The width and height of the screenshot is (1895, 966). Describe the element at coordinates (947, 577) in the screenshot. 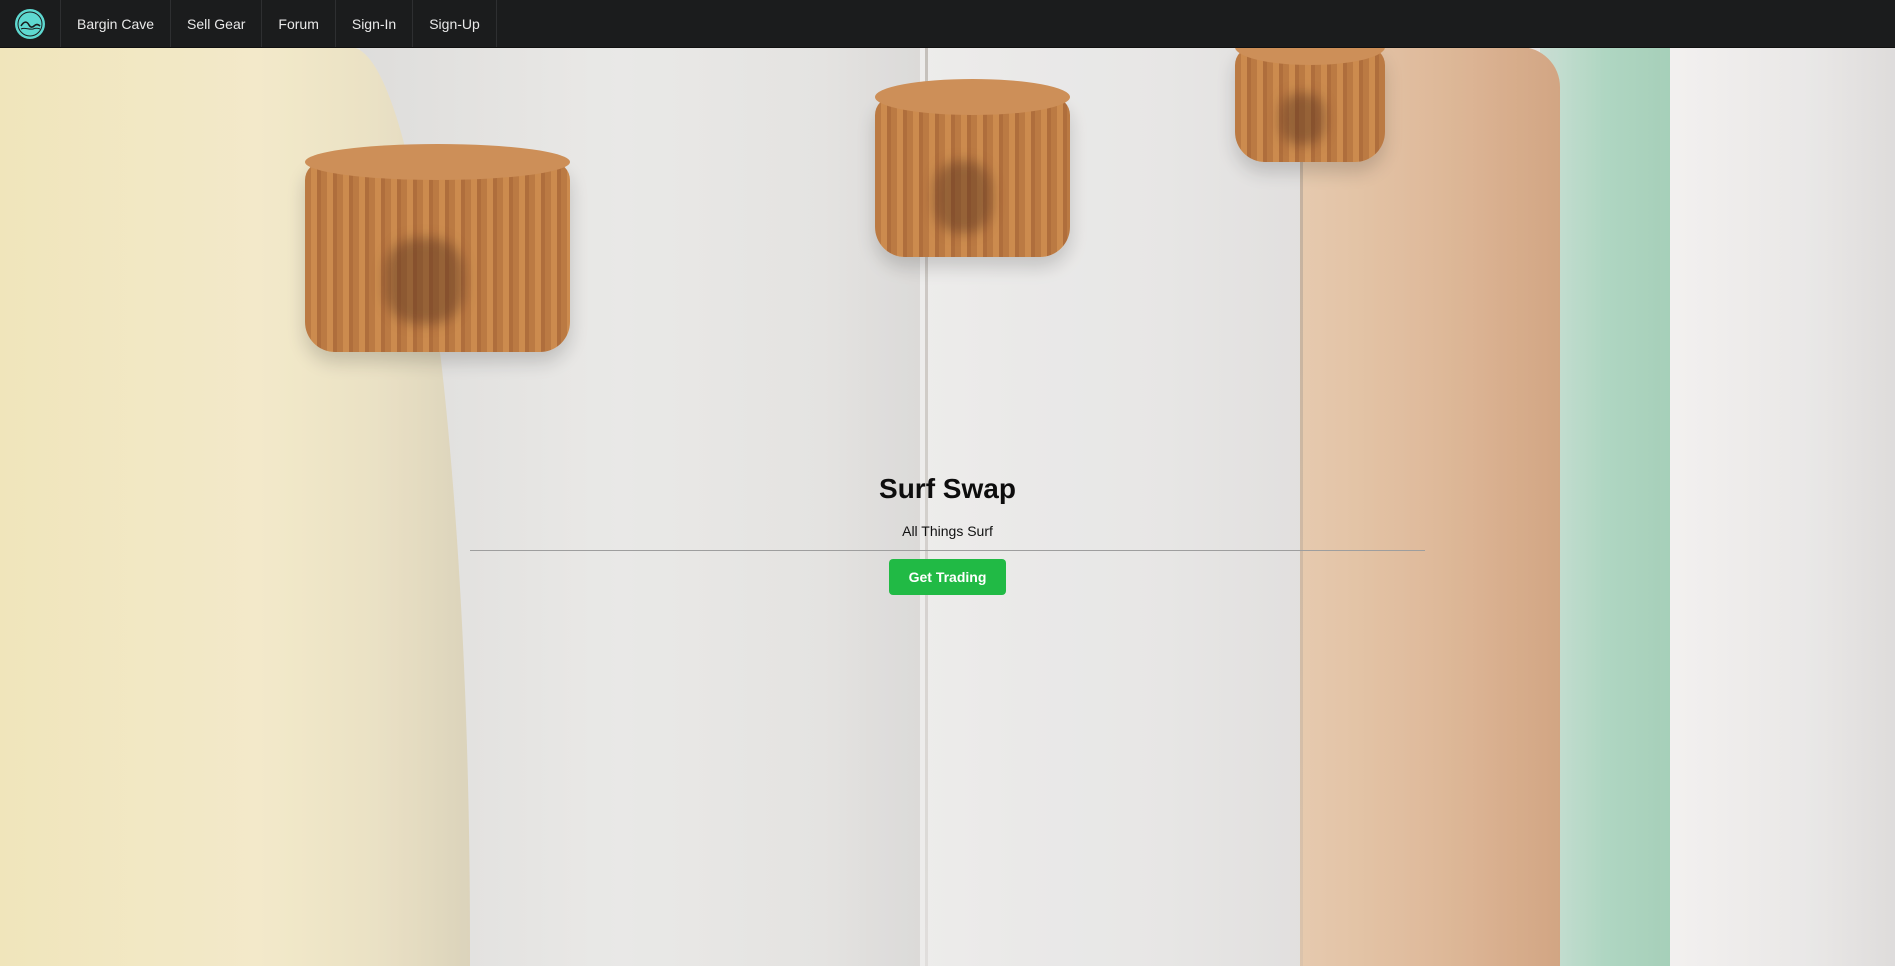

I see `get-trading-button: Get Trading` at that location.